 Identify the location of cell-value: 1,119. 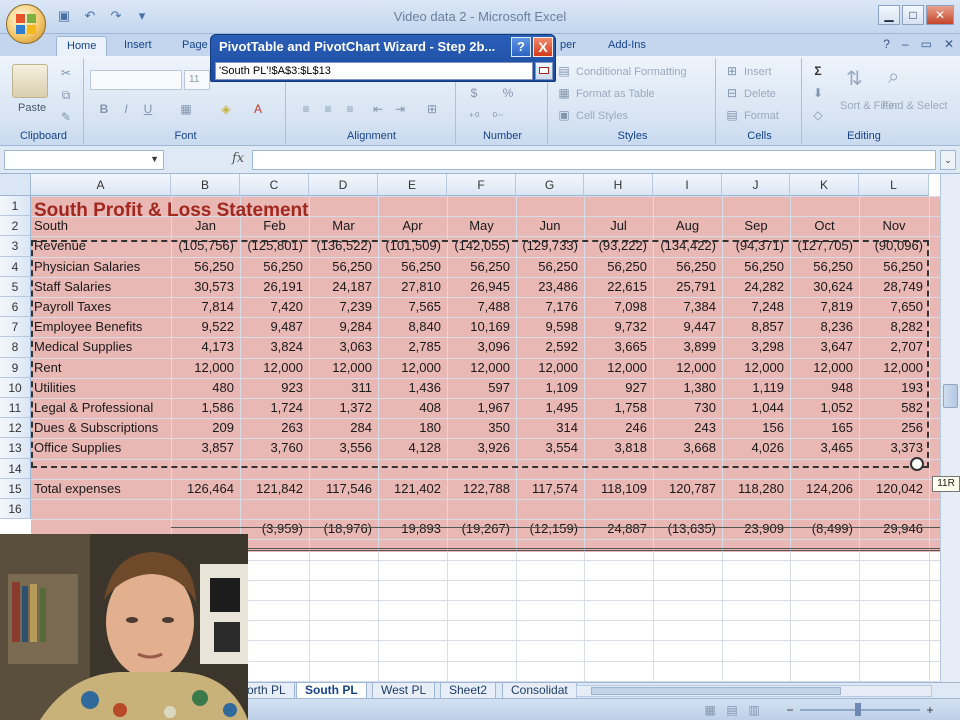
(756, 388).